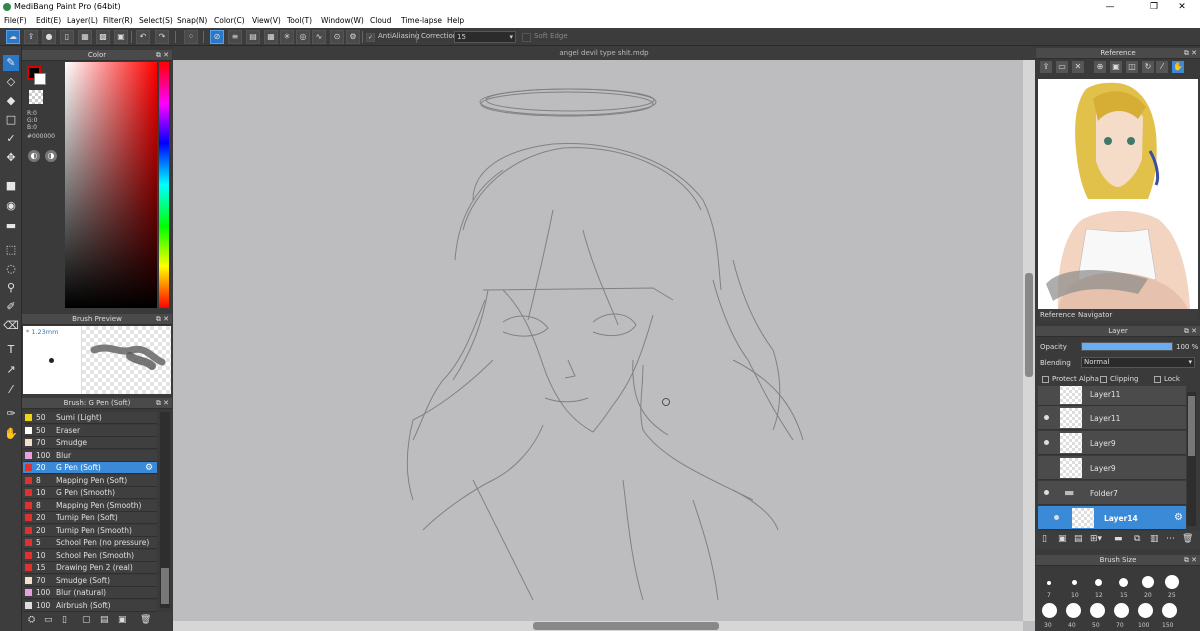 The width and height of the screenshot is (1200, 631). Describe the element at coordinates (90, 468) in the screenshot. I see `brush-item: 20 G Pen (Soft) ⚙` at that location.